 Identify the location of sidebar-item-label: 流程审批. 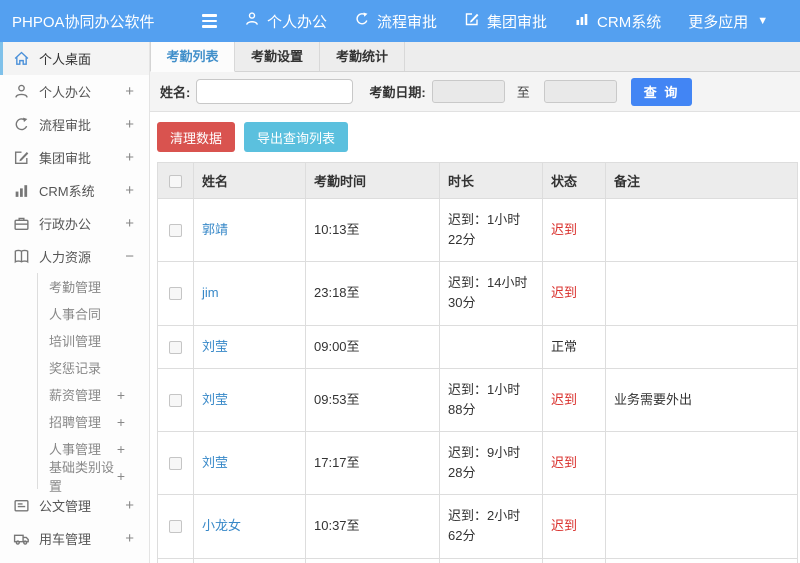
(65, 125).